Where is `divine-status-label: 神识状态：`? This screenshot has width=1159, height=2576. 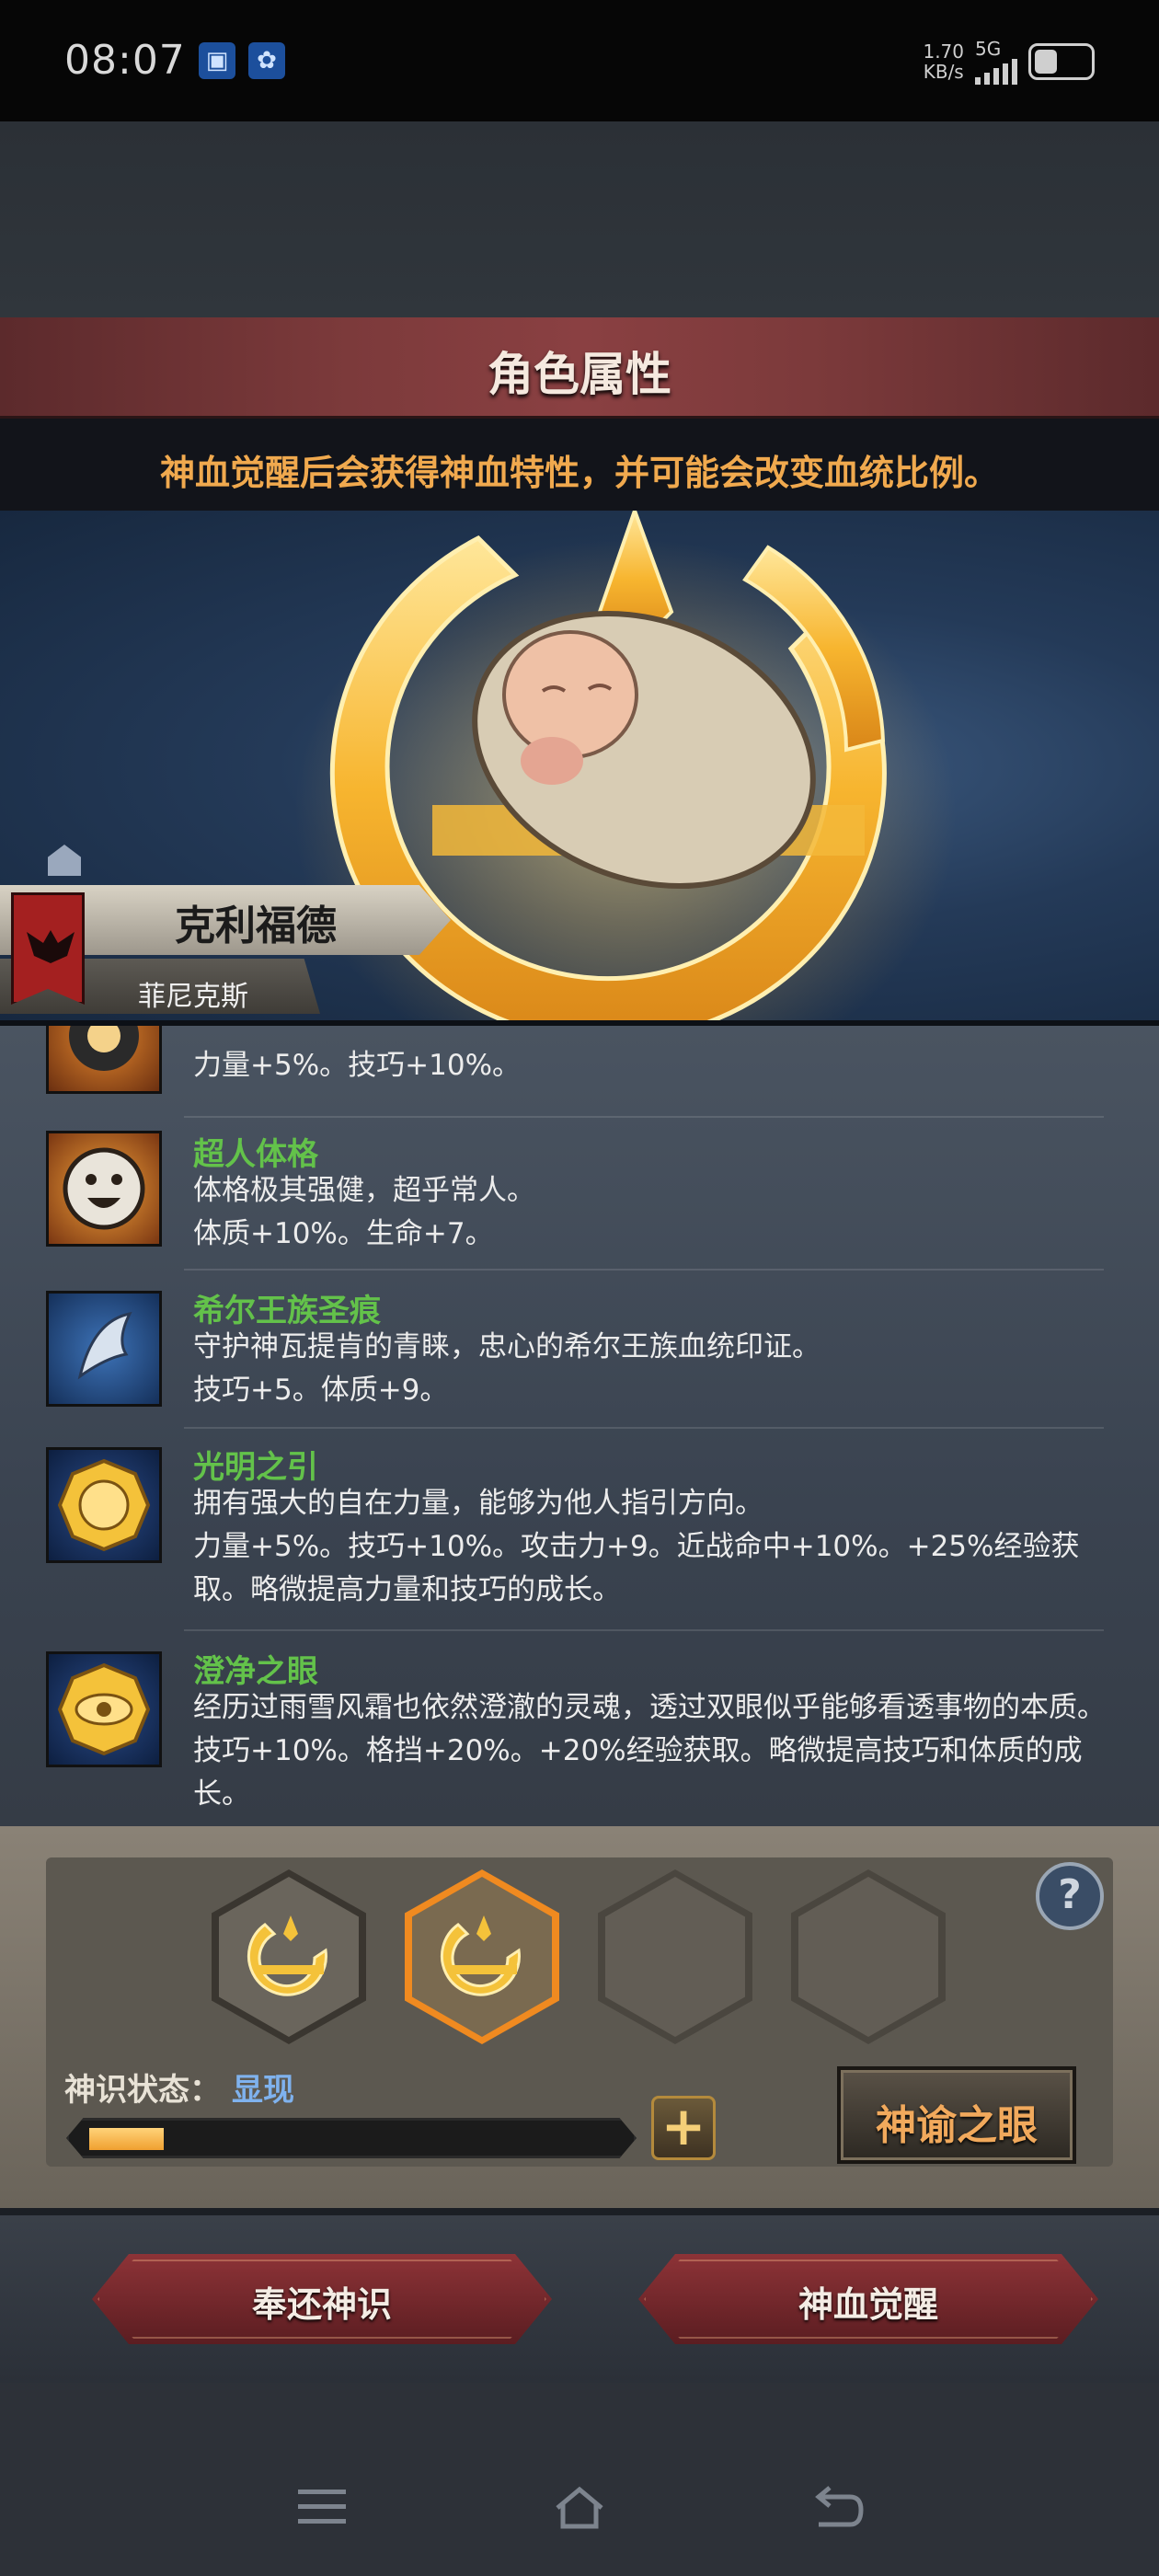
divine-status-label: 神识状态： is located at coordinates (142, 2090).